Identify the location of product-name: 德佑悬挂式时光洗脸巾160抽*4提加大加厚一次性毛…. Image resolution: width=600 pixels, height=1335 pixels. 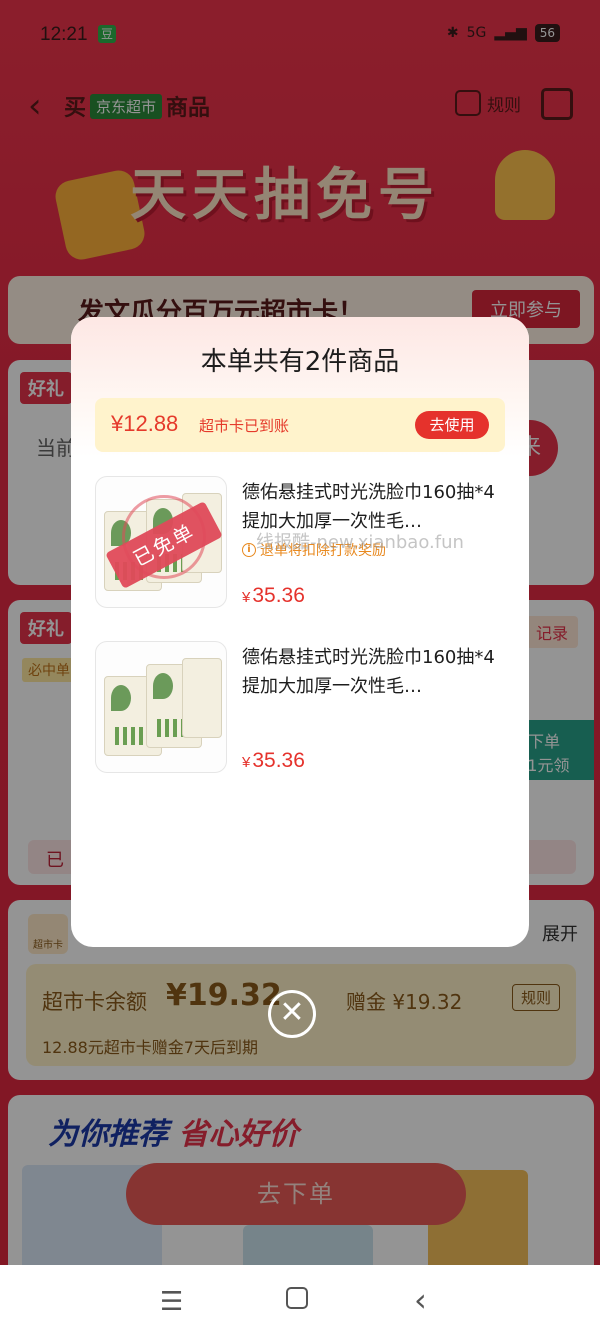
(368, 672).